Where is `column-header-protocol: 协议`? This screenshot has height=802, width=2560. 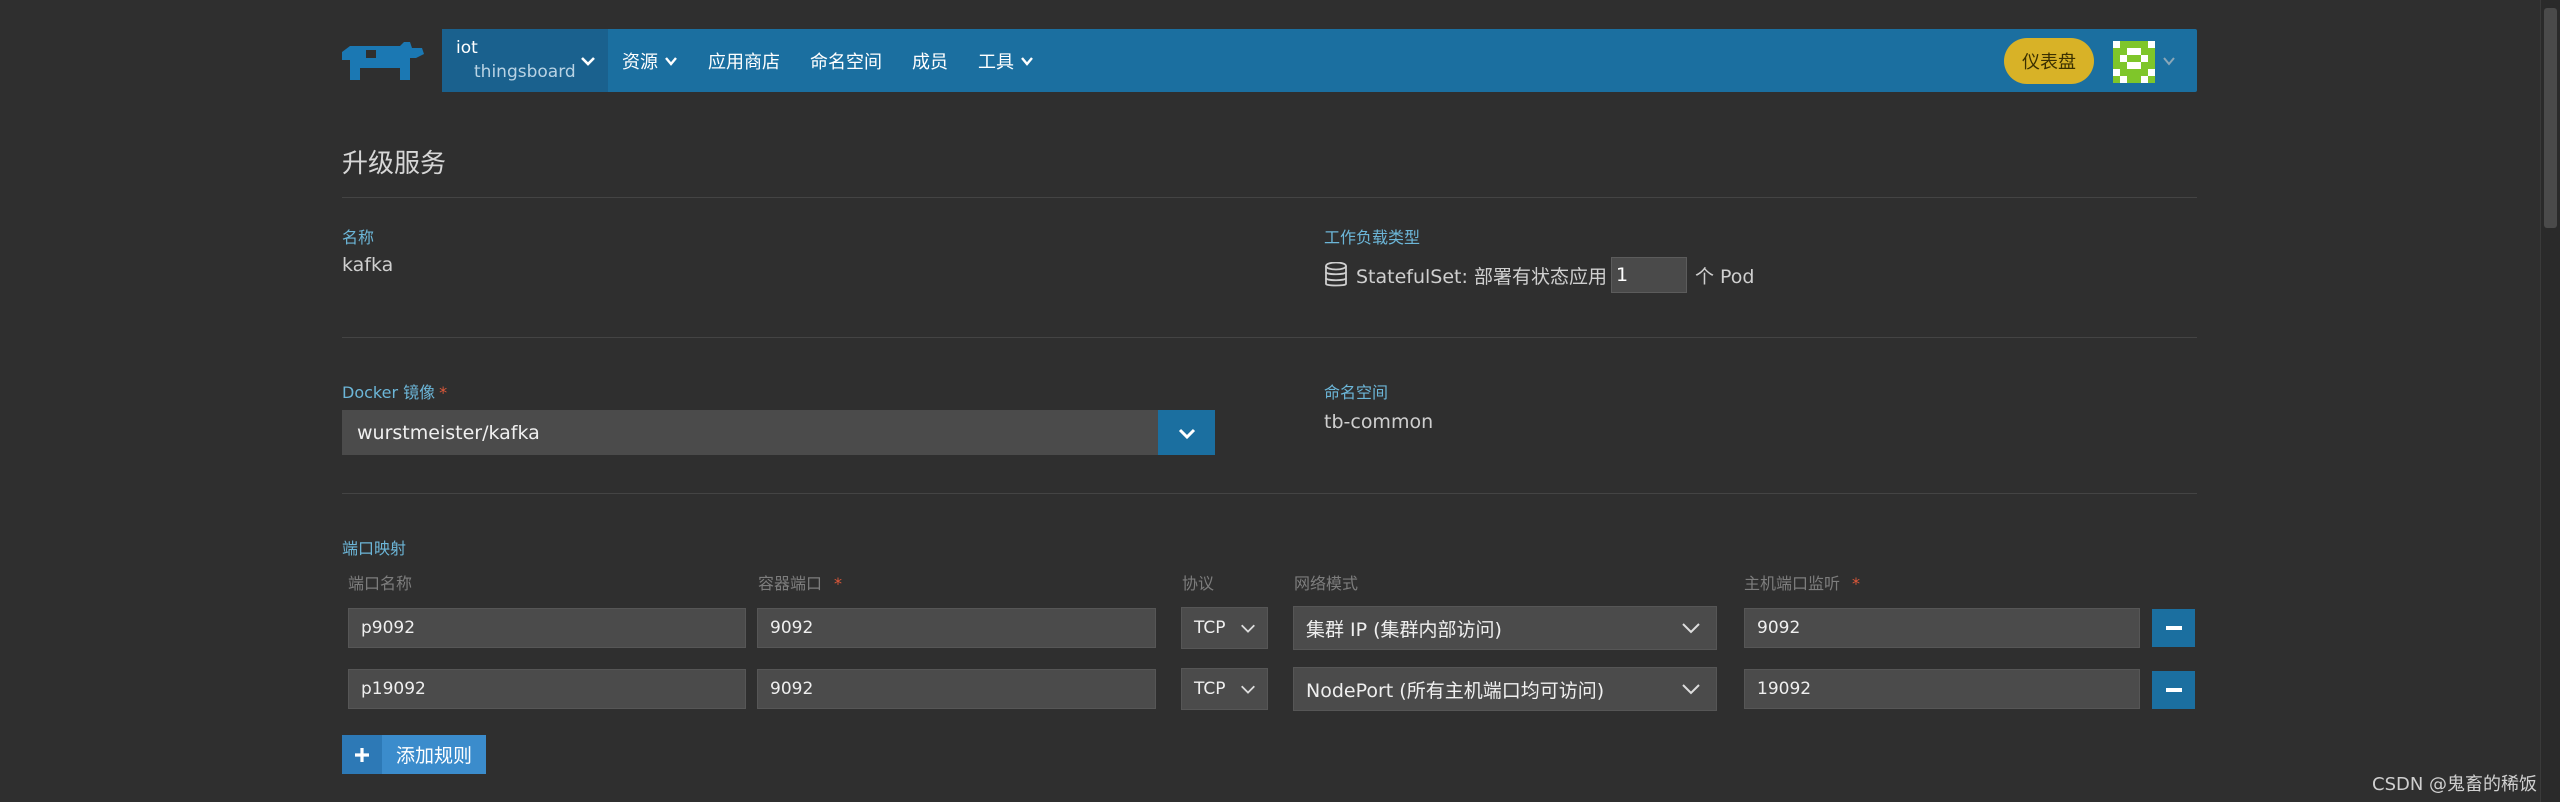 column-header-protocol: 协议 is located at coordinates (1198, 583).